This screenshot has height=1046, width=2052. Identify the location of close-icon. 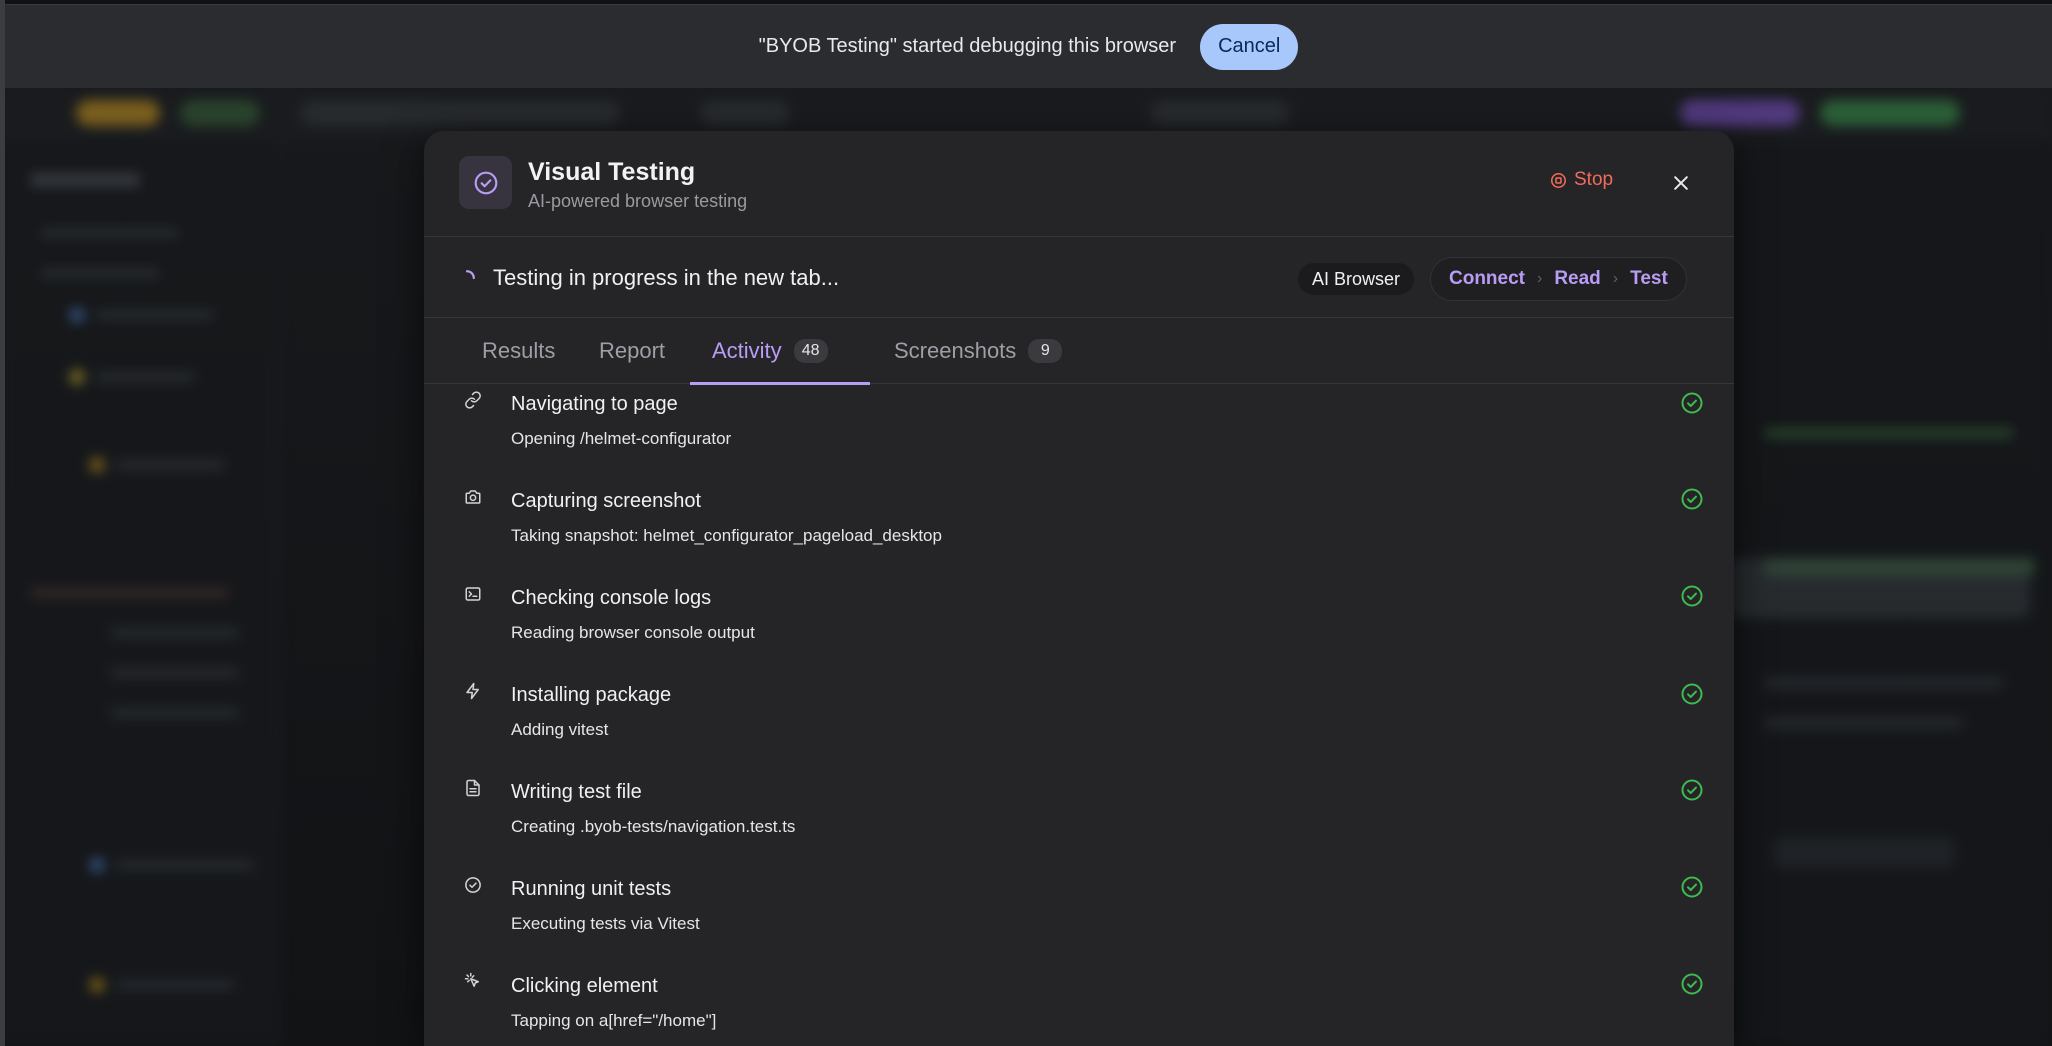
(1681, 183).